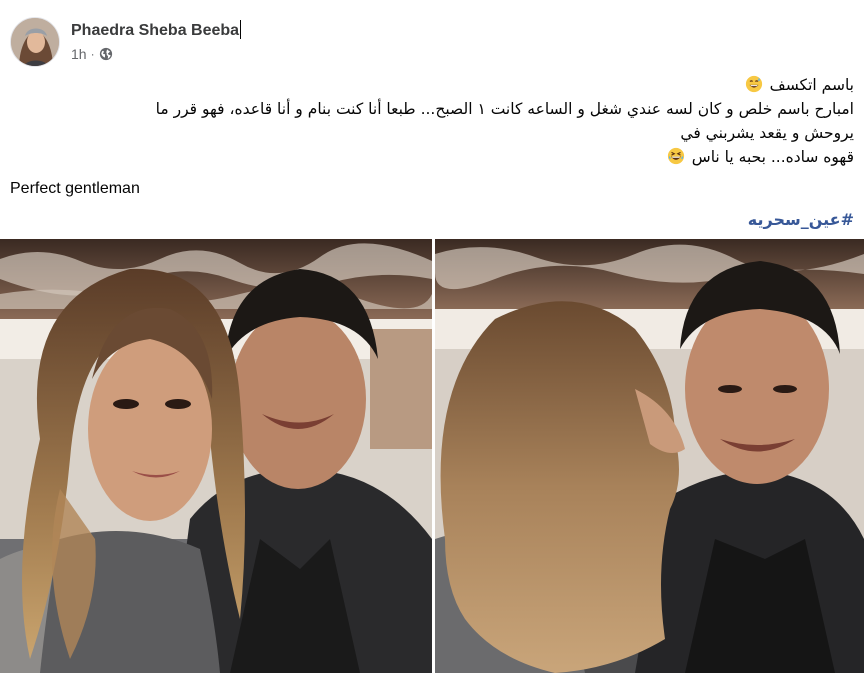  I want to click on post-text-line-1: باسم اتكسف, so click(431, 85).